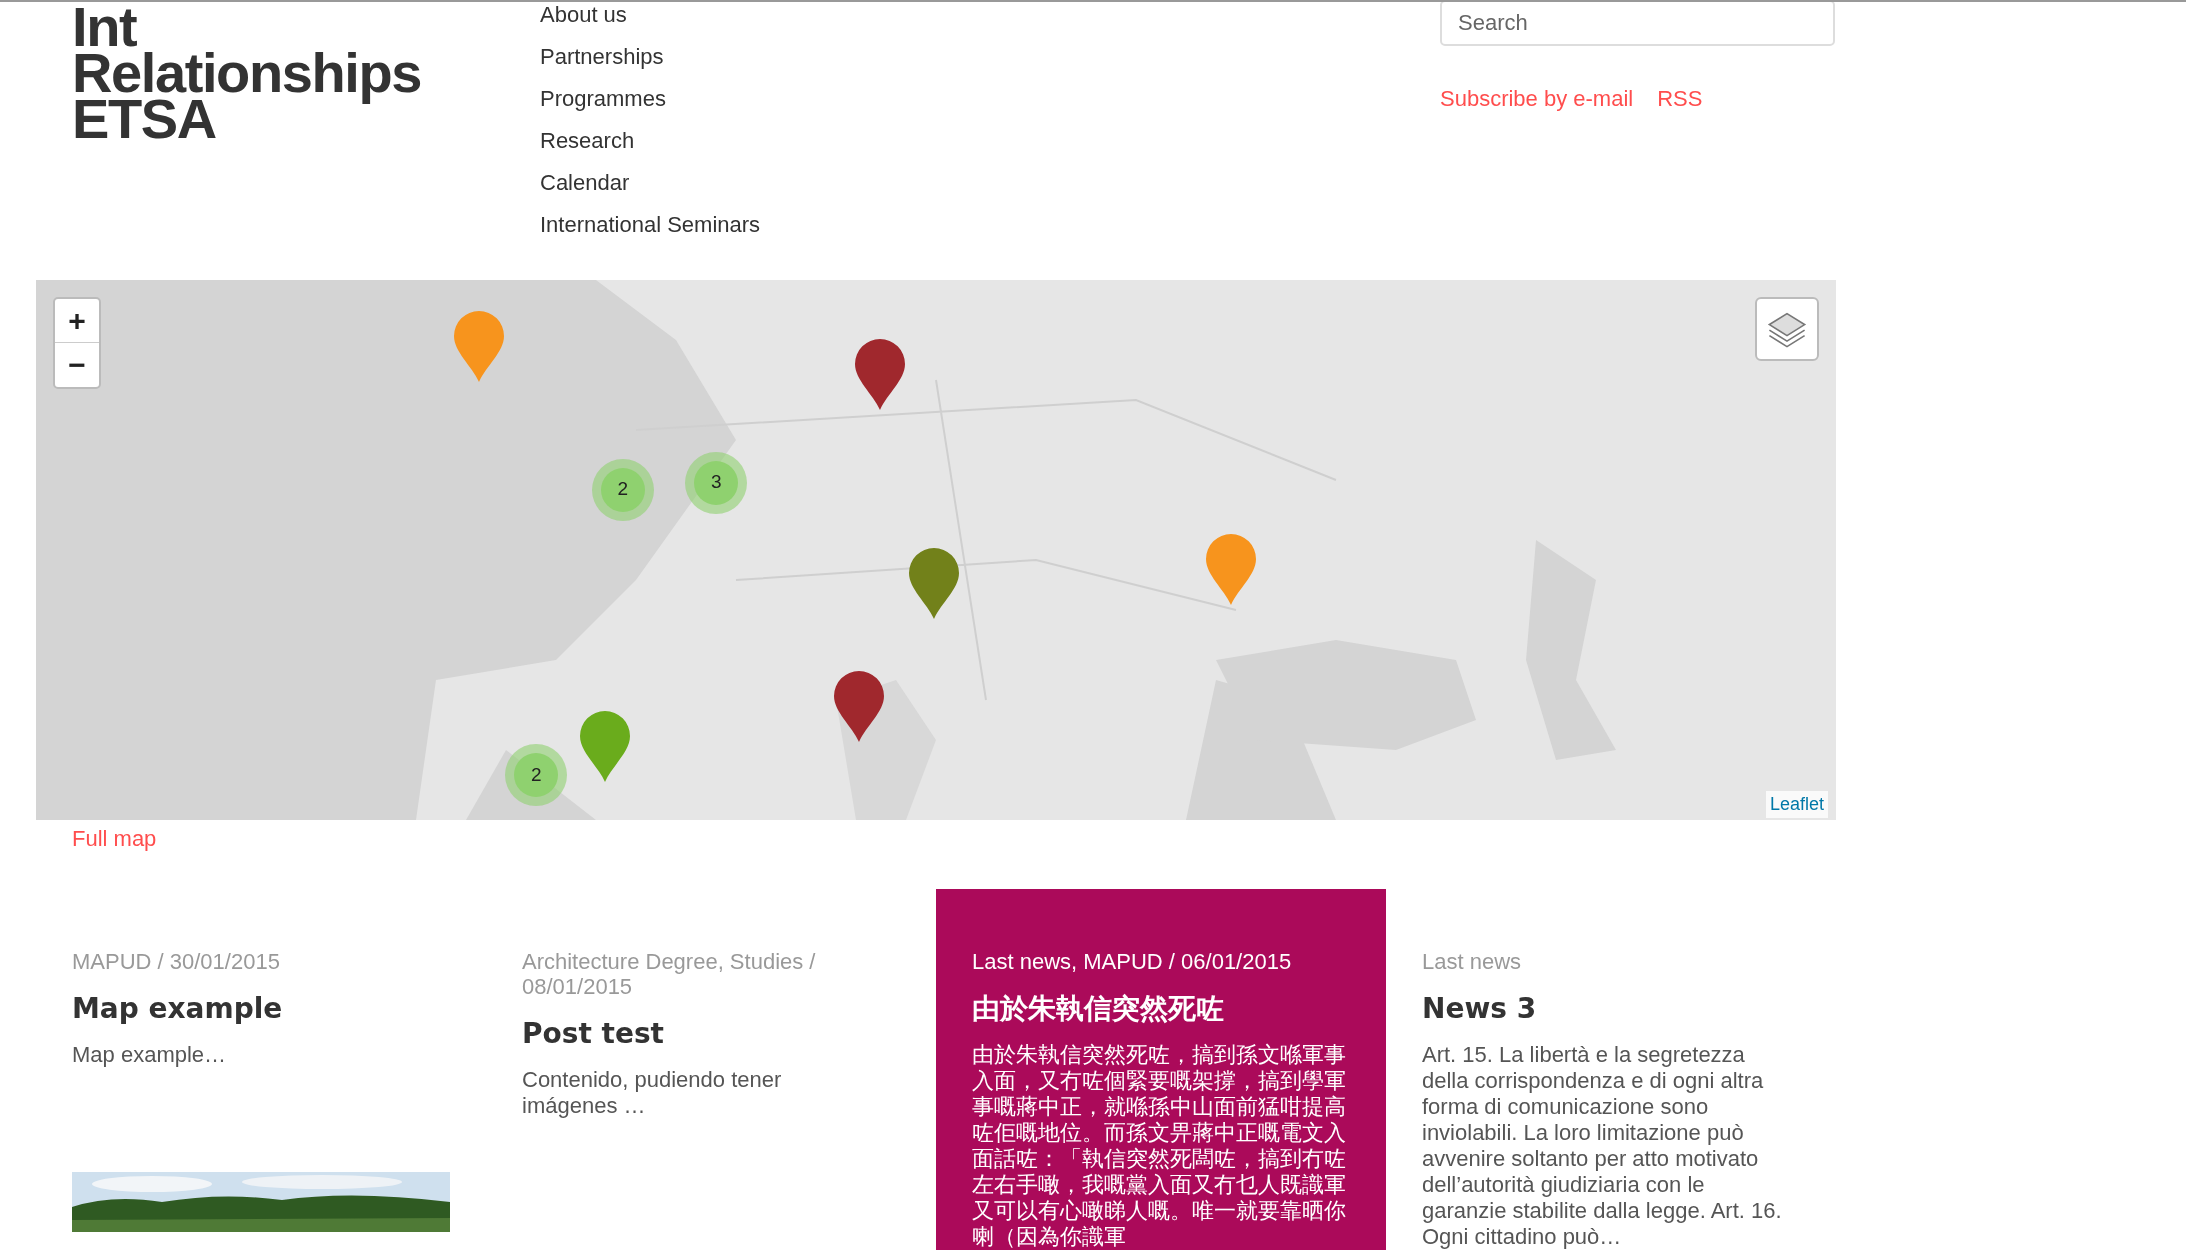  Describe the element at coordinates (716, 482) in the screenshot. I see `marker-cluster: 3` at that location.